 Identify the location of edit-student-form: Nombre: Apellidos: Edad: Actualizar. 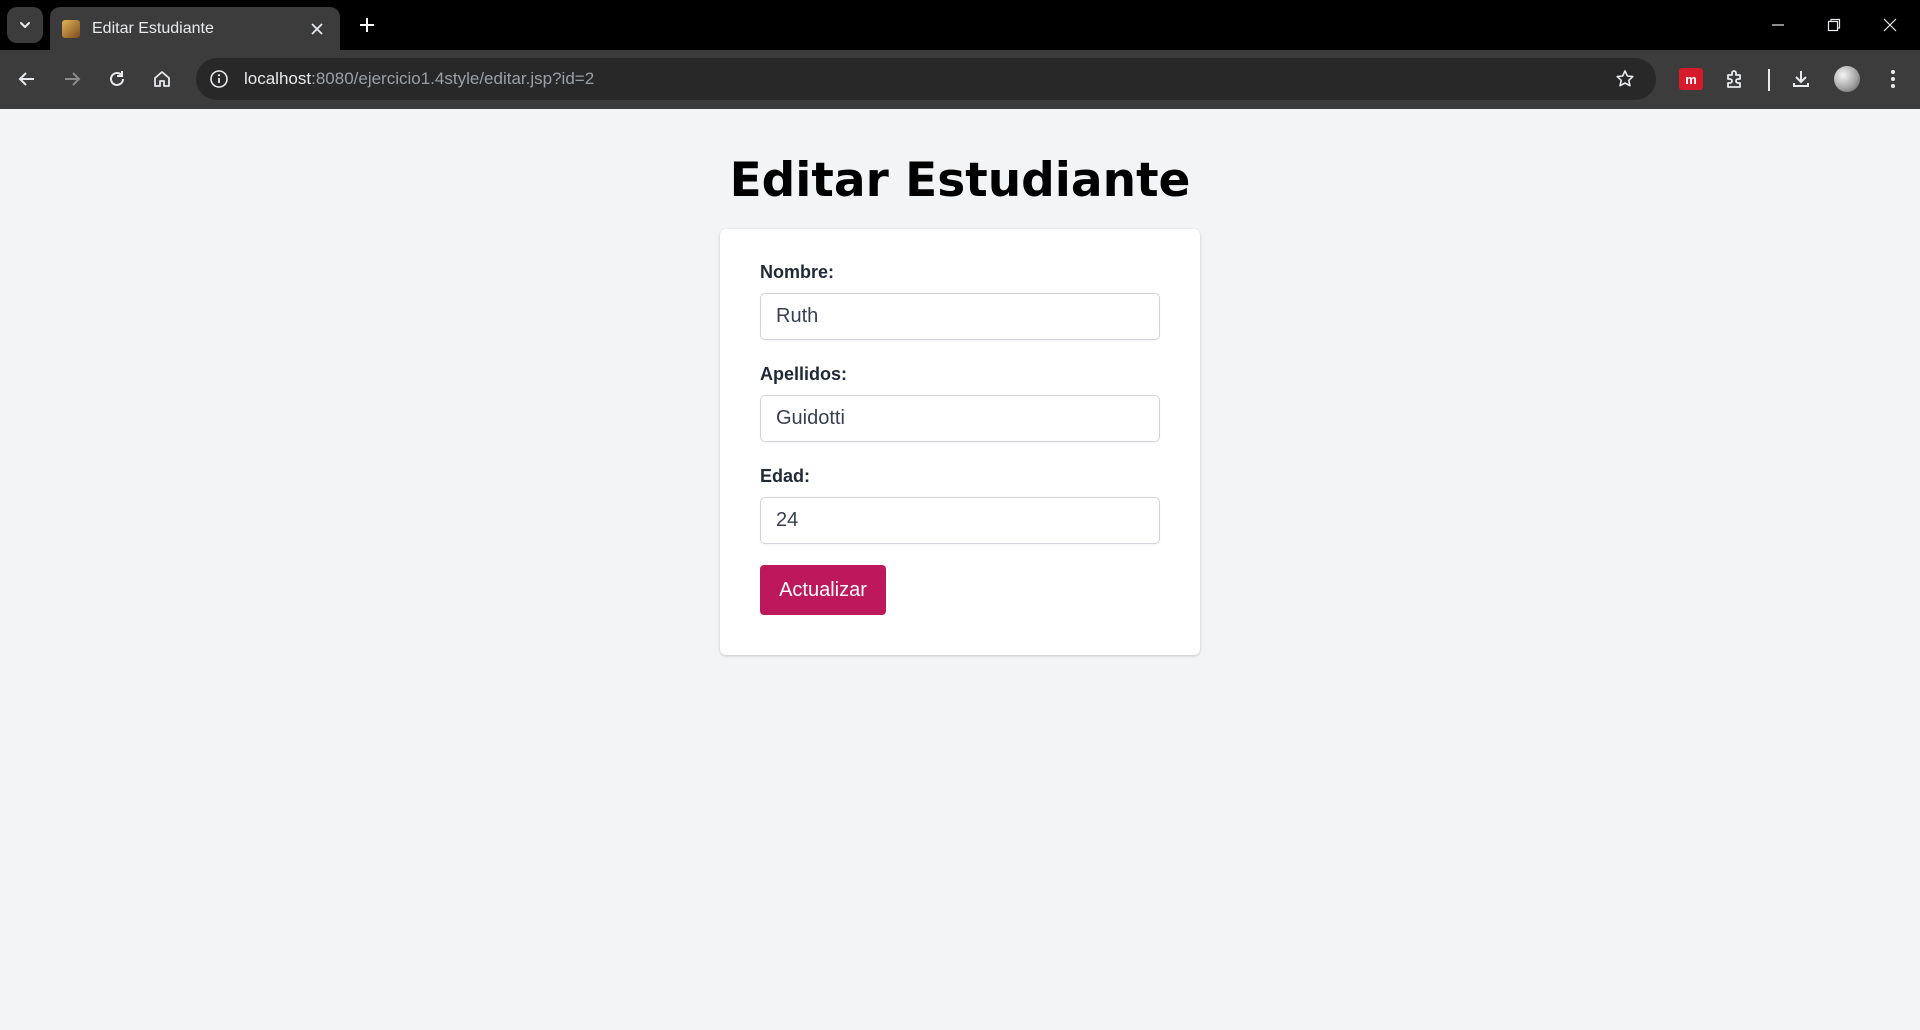
(960, 442).